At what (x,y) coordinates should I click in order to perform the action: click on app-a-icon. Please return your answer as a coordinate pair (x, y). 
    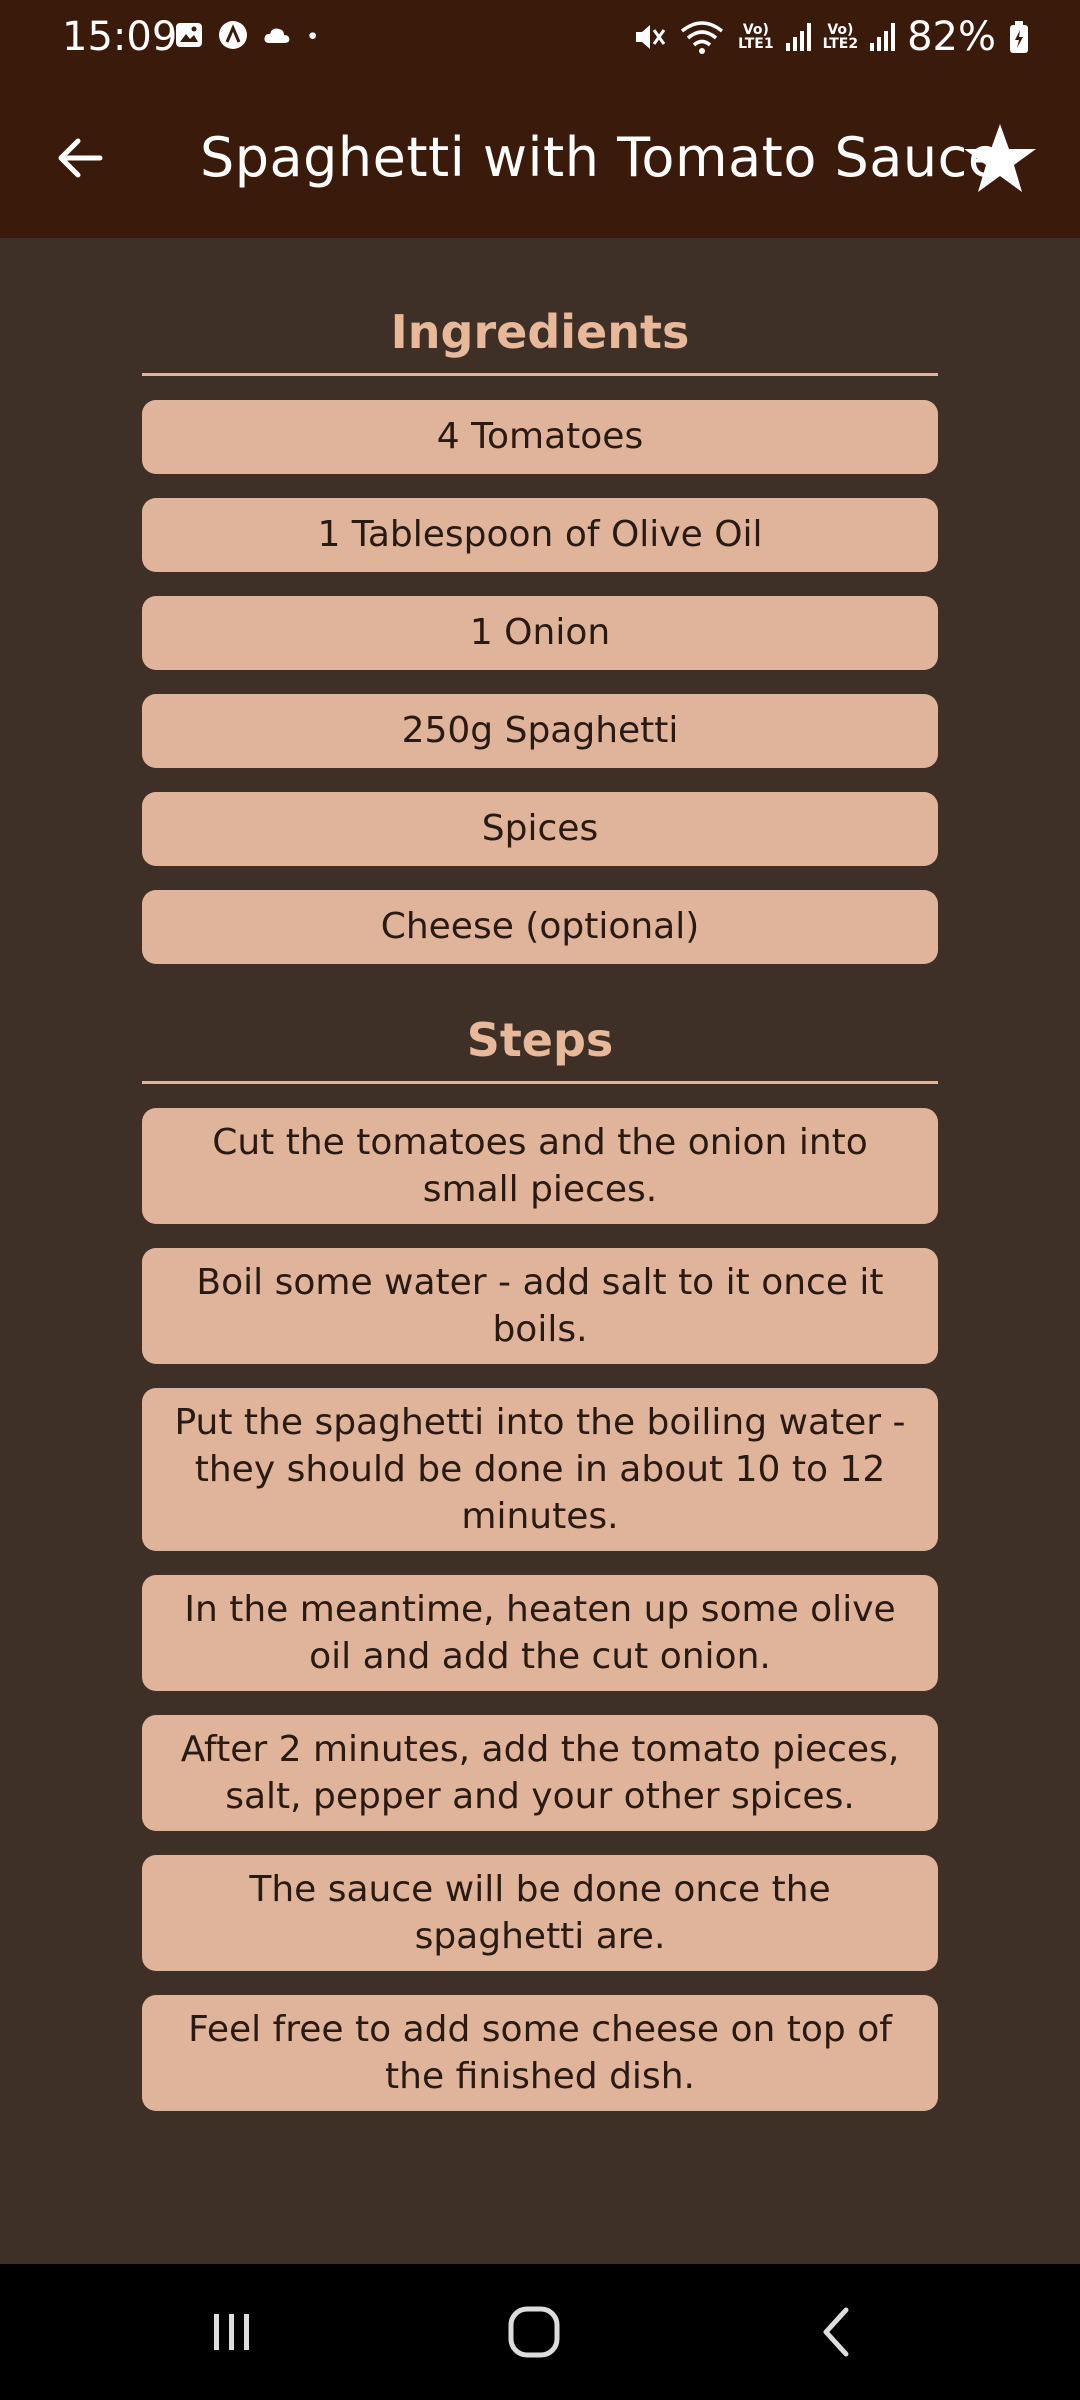
    Looking at the image, I should click on (233, 35).